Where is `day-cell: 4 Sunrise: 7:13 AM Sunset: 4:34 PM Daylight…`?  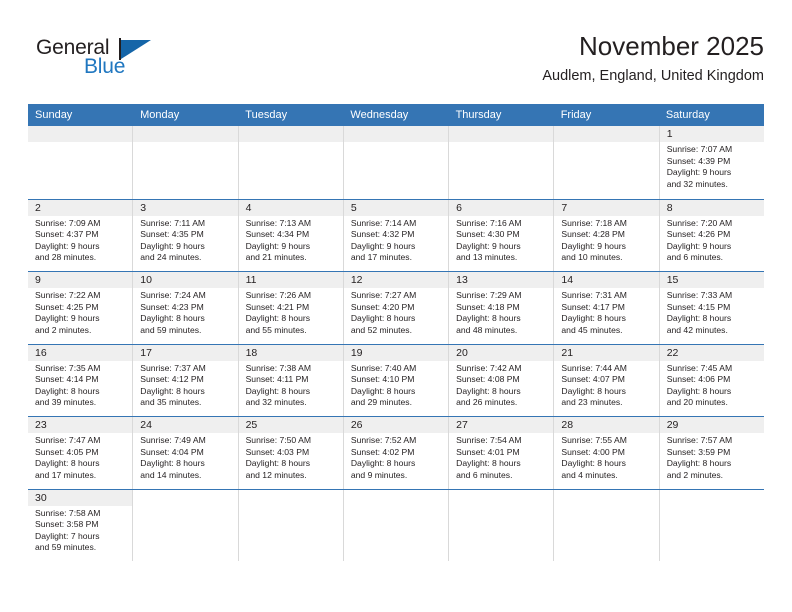
day-cell: 4 Sunrise: 7:13 AM Sunset: 4:34 PM Daylight… is located at coordinates (291, 235).